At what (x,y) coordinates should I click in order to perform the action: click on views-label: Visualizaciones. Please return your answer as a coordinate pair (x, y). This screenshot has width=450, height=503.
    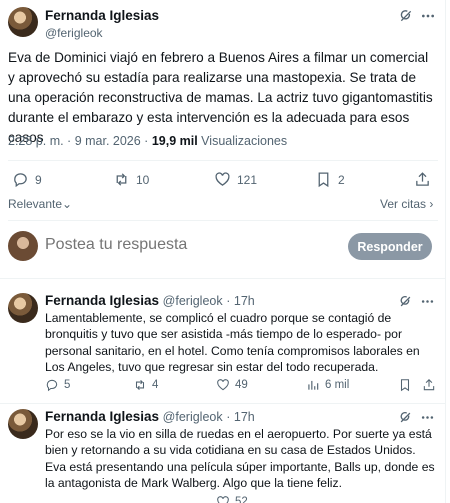
    Looking at the image, I should click on (242, 141).